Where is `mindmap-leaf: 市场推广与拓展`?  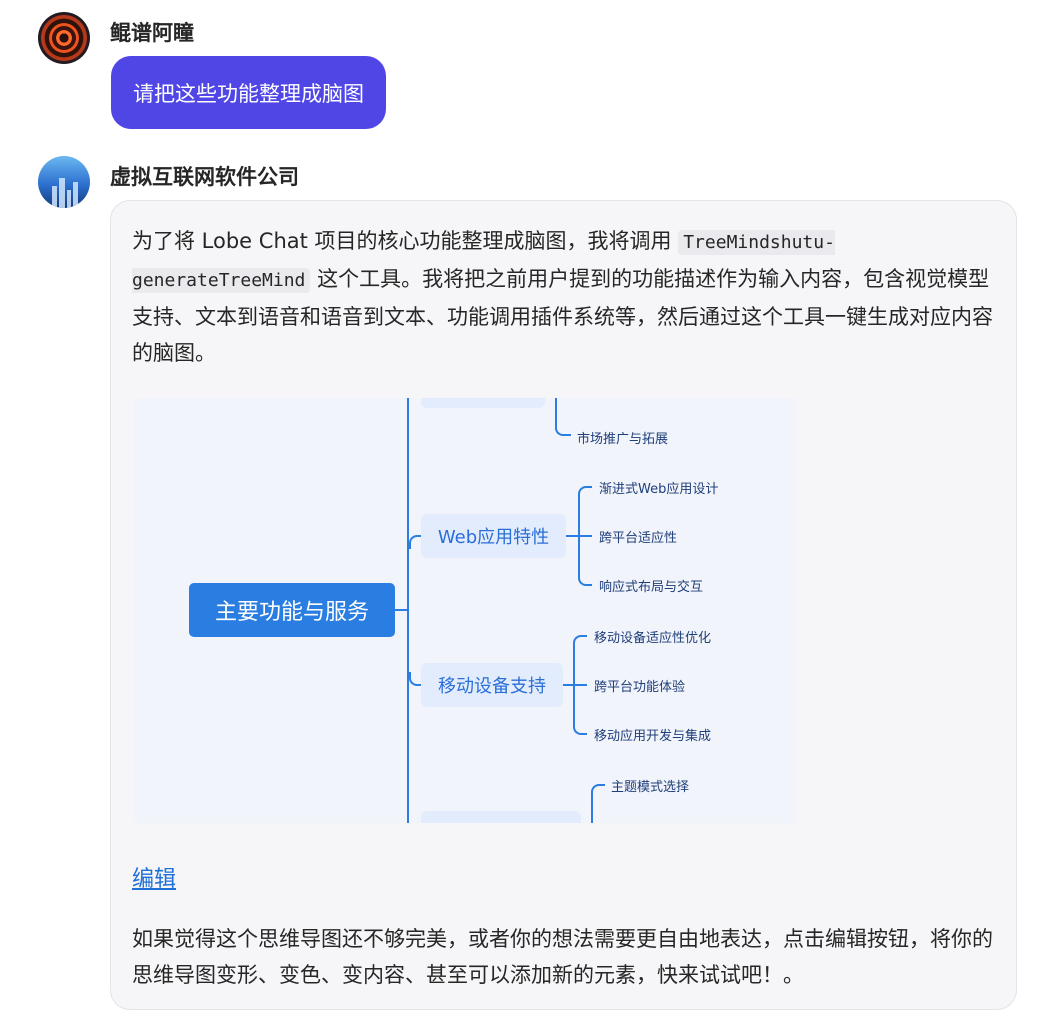 mindmap-leaf: 市场推广与拓展 is located at coordinates (623, 439).